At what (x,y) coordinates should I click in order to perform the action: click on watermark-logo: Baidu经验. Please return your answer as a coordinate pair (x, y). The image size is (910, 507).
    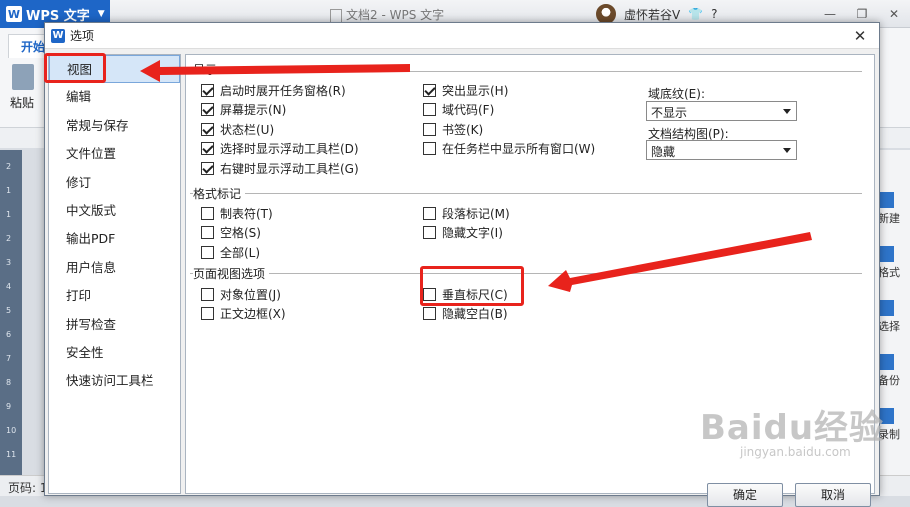
    Looking at the image, I should click on (792, 428).